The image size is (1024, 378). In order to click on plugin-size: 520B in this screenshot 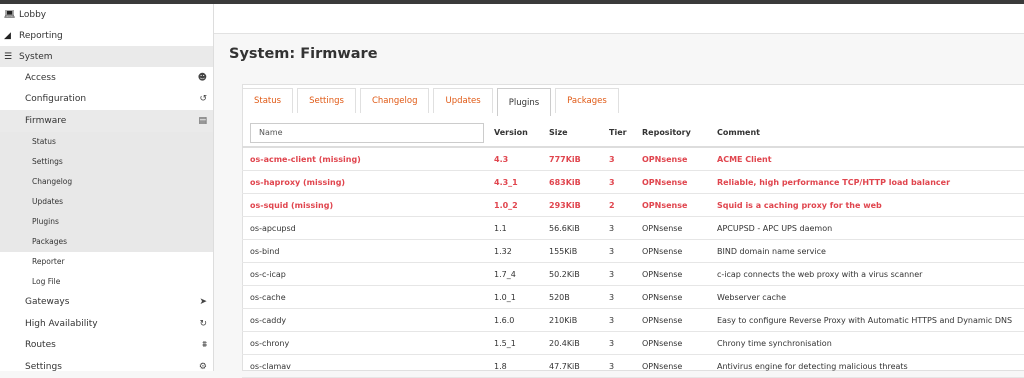, I will do `click(579, 297)`.